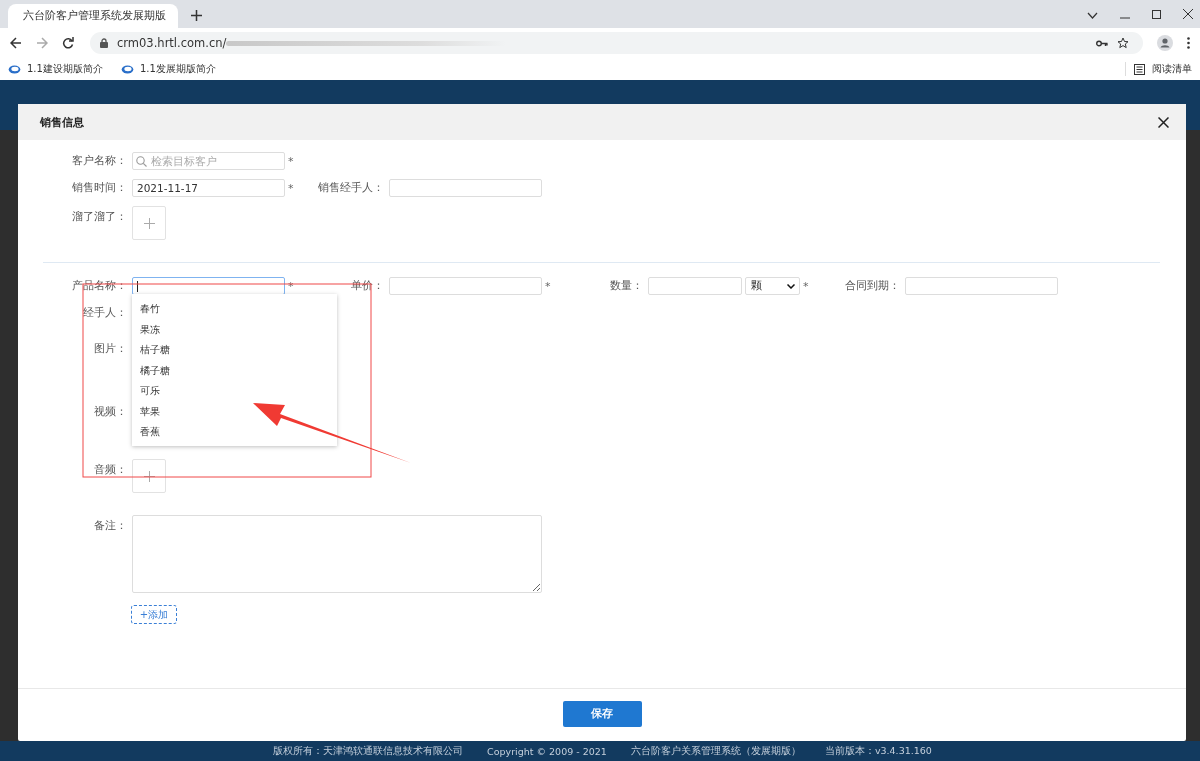  What do you see at coordinates (208, 161) in the screenshot?
I see `customer-search-field: 检索目标客户` at bounding box center [208, 161].